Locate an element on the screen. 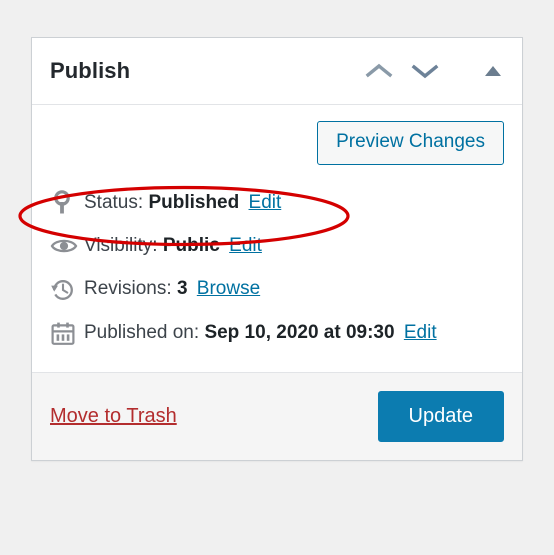  chevron-up-icon-button is located at coordinates (379, 71).